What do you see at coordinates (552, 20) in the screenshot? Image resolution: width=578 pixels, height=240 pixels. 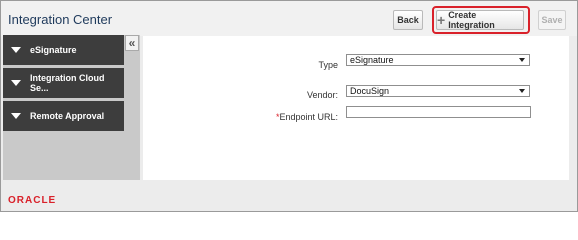 I see `save-button: Save` at bounding box center [552, 20].